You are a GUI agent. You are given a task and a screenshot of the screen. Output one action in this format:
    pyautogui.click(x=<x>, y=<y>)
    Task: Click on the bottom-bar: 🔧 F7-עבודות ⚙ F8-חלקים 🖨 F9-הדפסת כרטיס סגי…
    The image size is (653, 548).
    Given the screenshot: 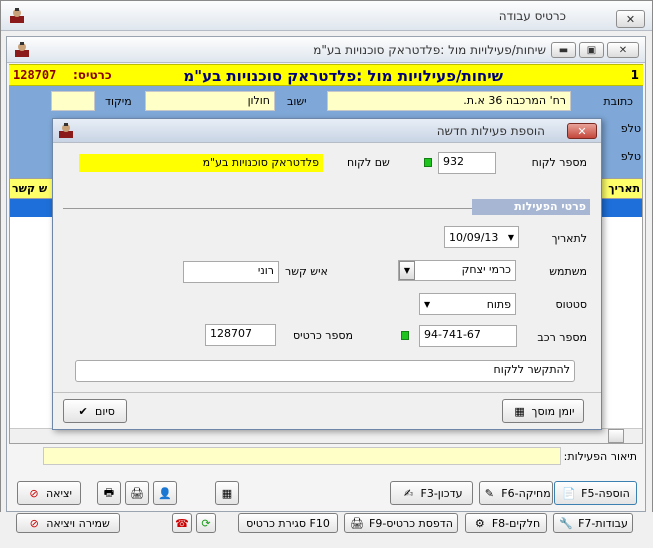 What is the action you would take?
    pyautogui.click(x=326, y=530)
    